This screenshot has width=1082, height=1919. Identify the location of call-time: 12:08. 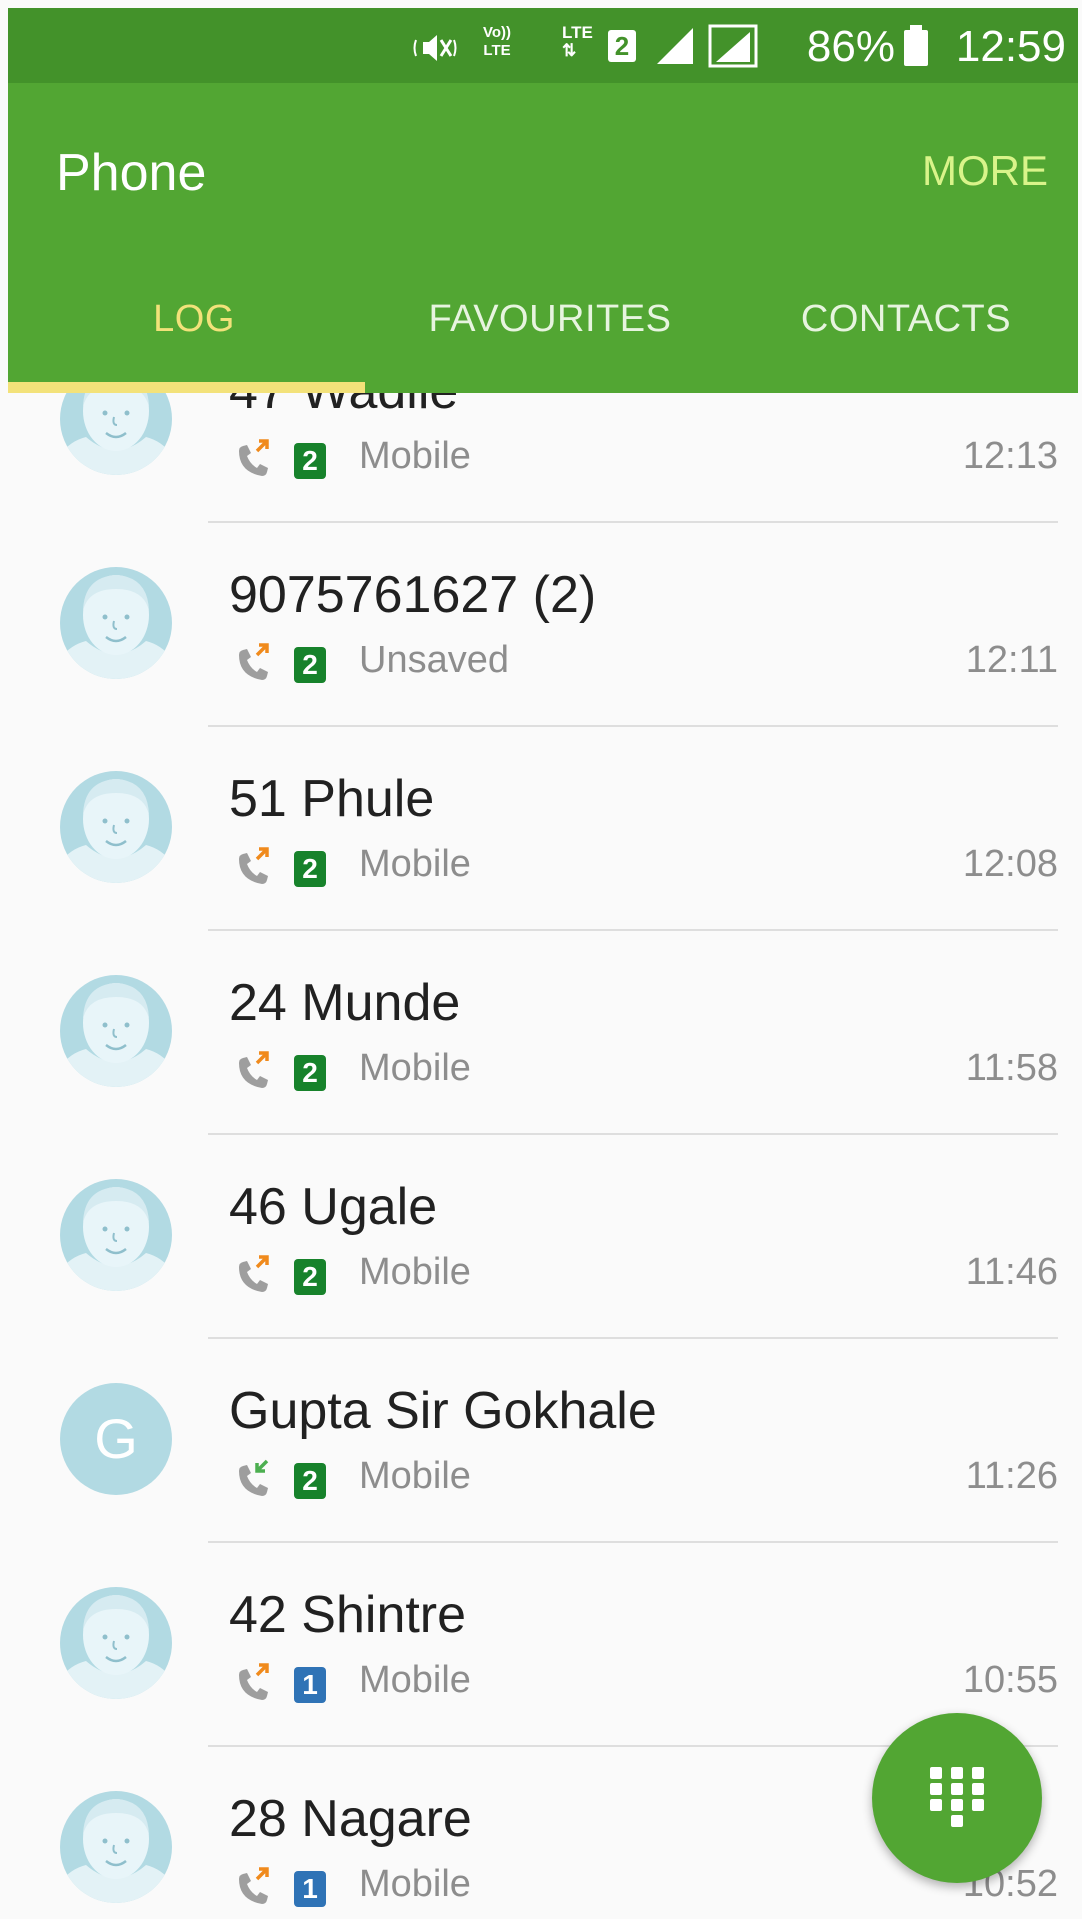
(1010, 864).